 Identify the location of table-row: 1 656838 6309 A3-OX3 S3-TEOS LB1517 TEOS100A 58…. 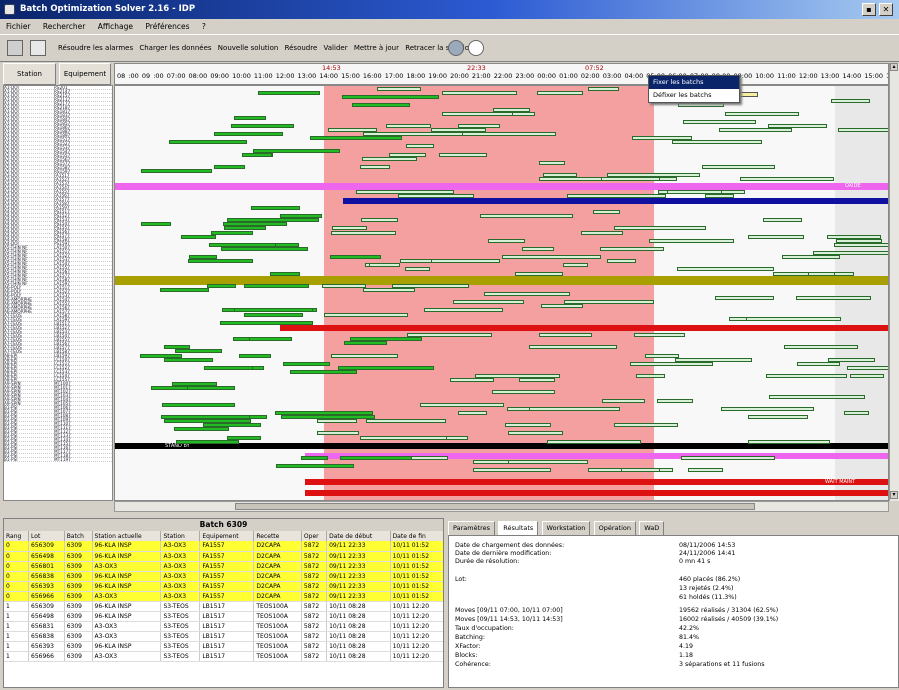
(223, 636).